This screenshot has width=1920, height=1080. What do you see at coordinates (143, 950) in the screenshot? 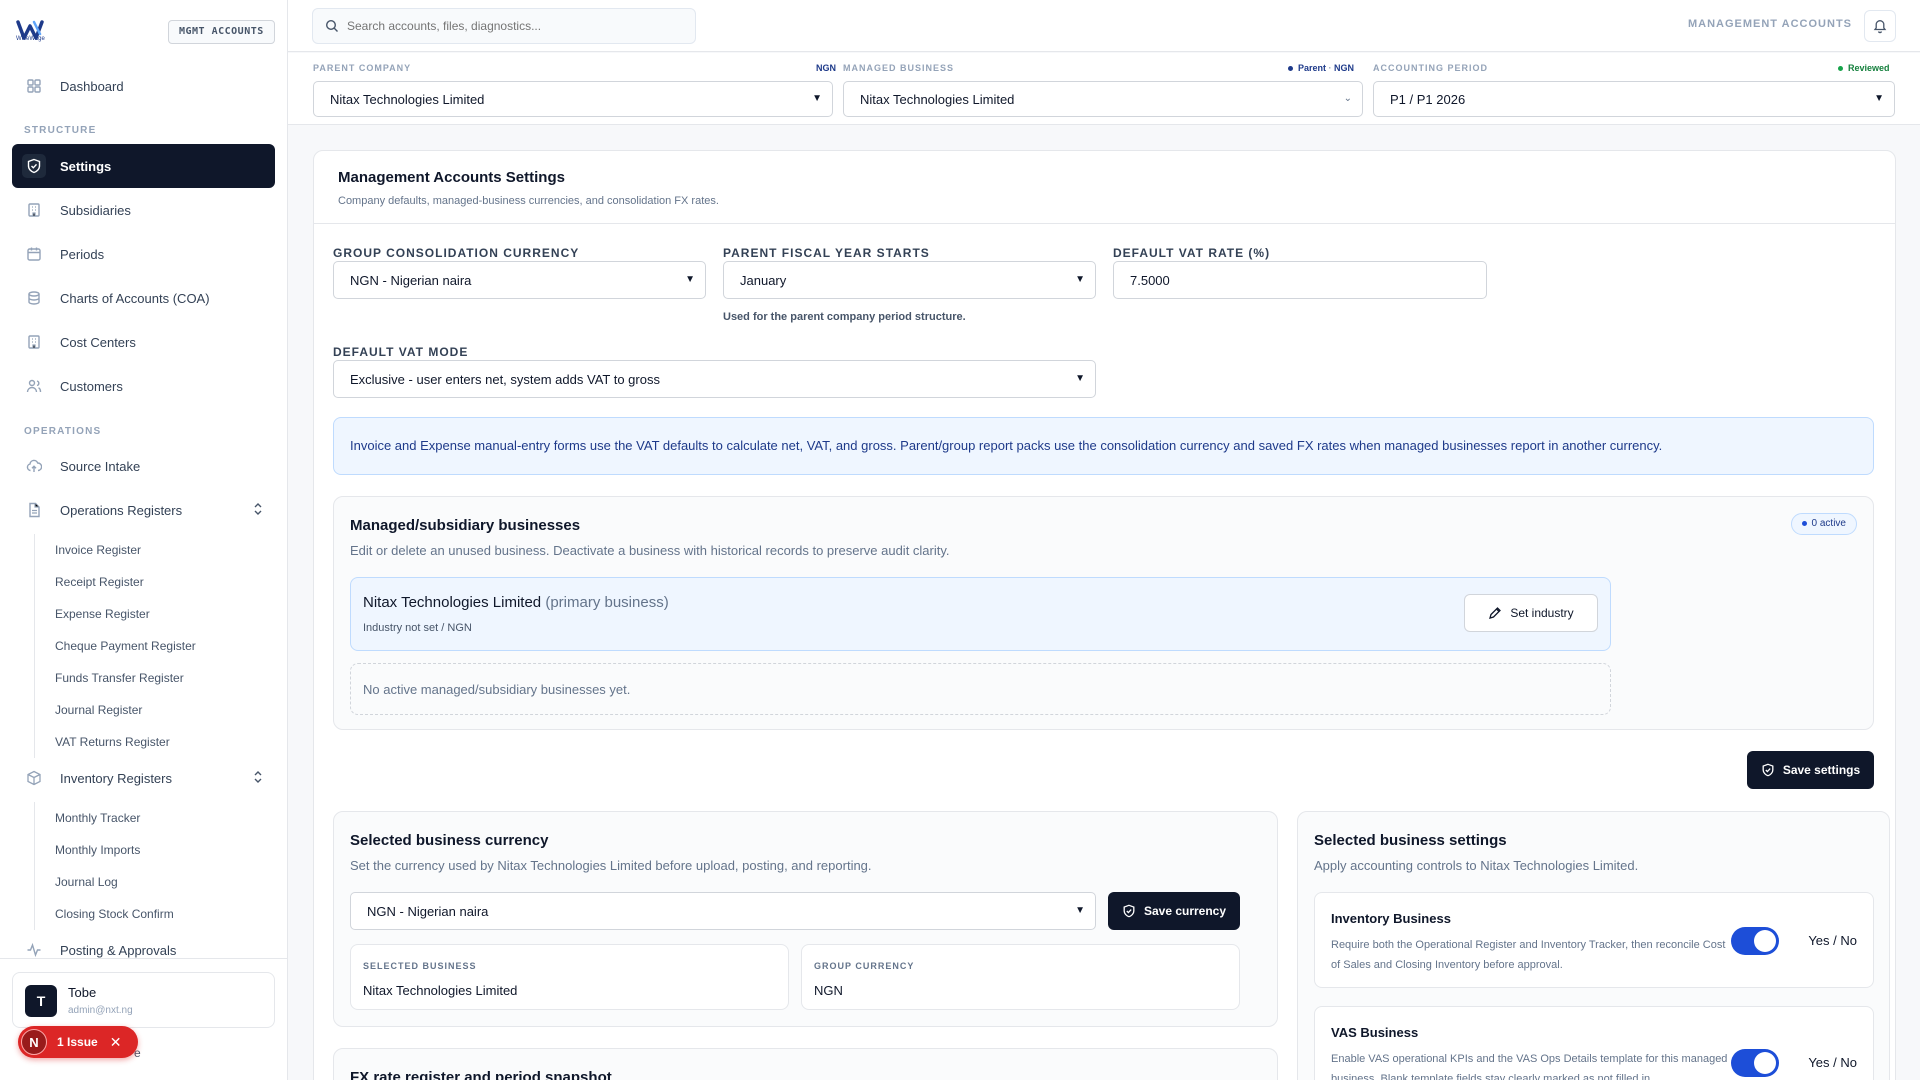
I see `nav-posting-approvals: Posting & Approvals` at bounding box center [143, 950].